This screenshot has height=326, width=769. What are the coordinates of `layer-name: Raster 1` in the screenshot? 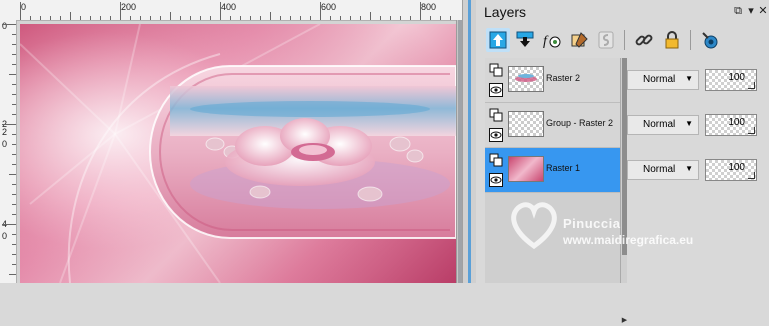 It's located at (563, 168).